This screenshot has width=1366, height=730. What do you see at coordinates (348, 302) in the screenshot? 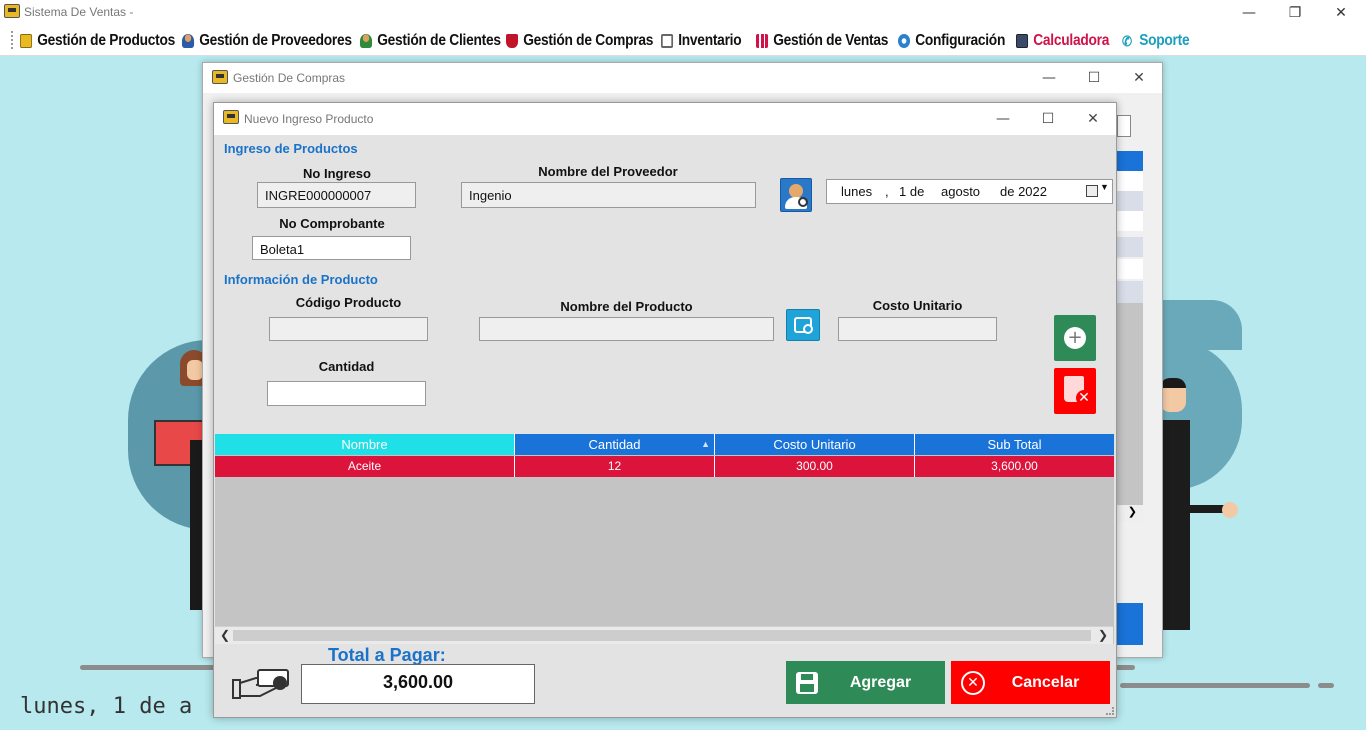
I see `codigo-label: Código Producto` at bounding box center [348, 302].